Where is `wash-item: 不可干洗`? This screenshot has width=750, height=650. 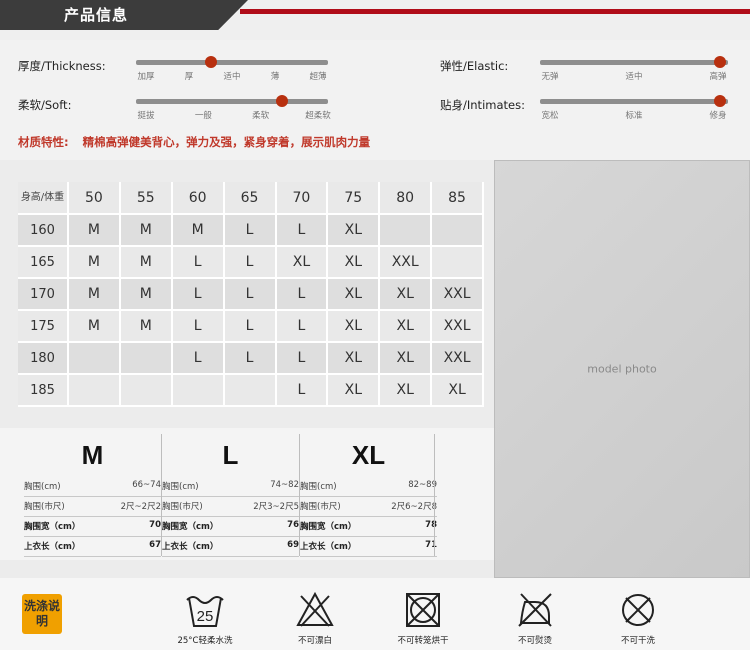 wash-item: 不可干洗 is located at coordinates (638, 620).